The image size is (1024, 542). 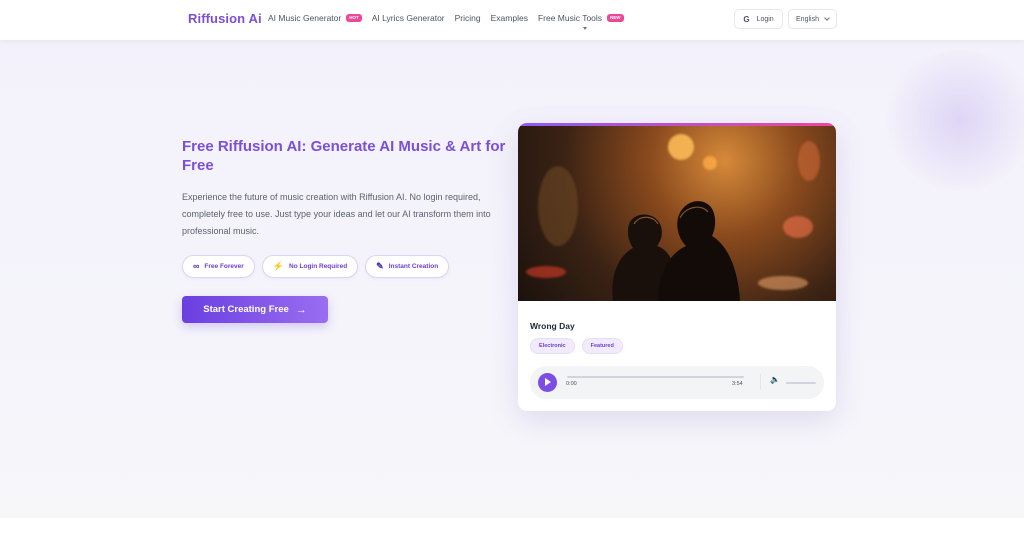 I want to click on decorative-glow, so click(x=952, y=120).